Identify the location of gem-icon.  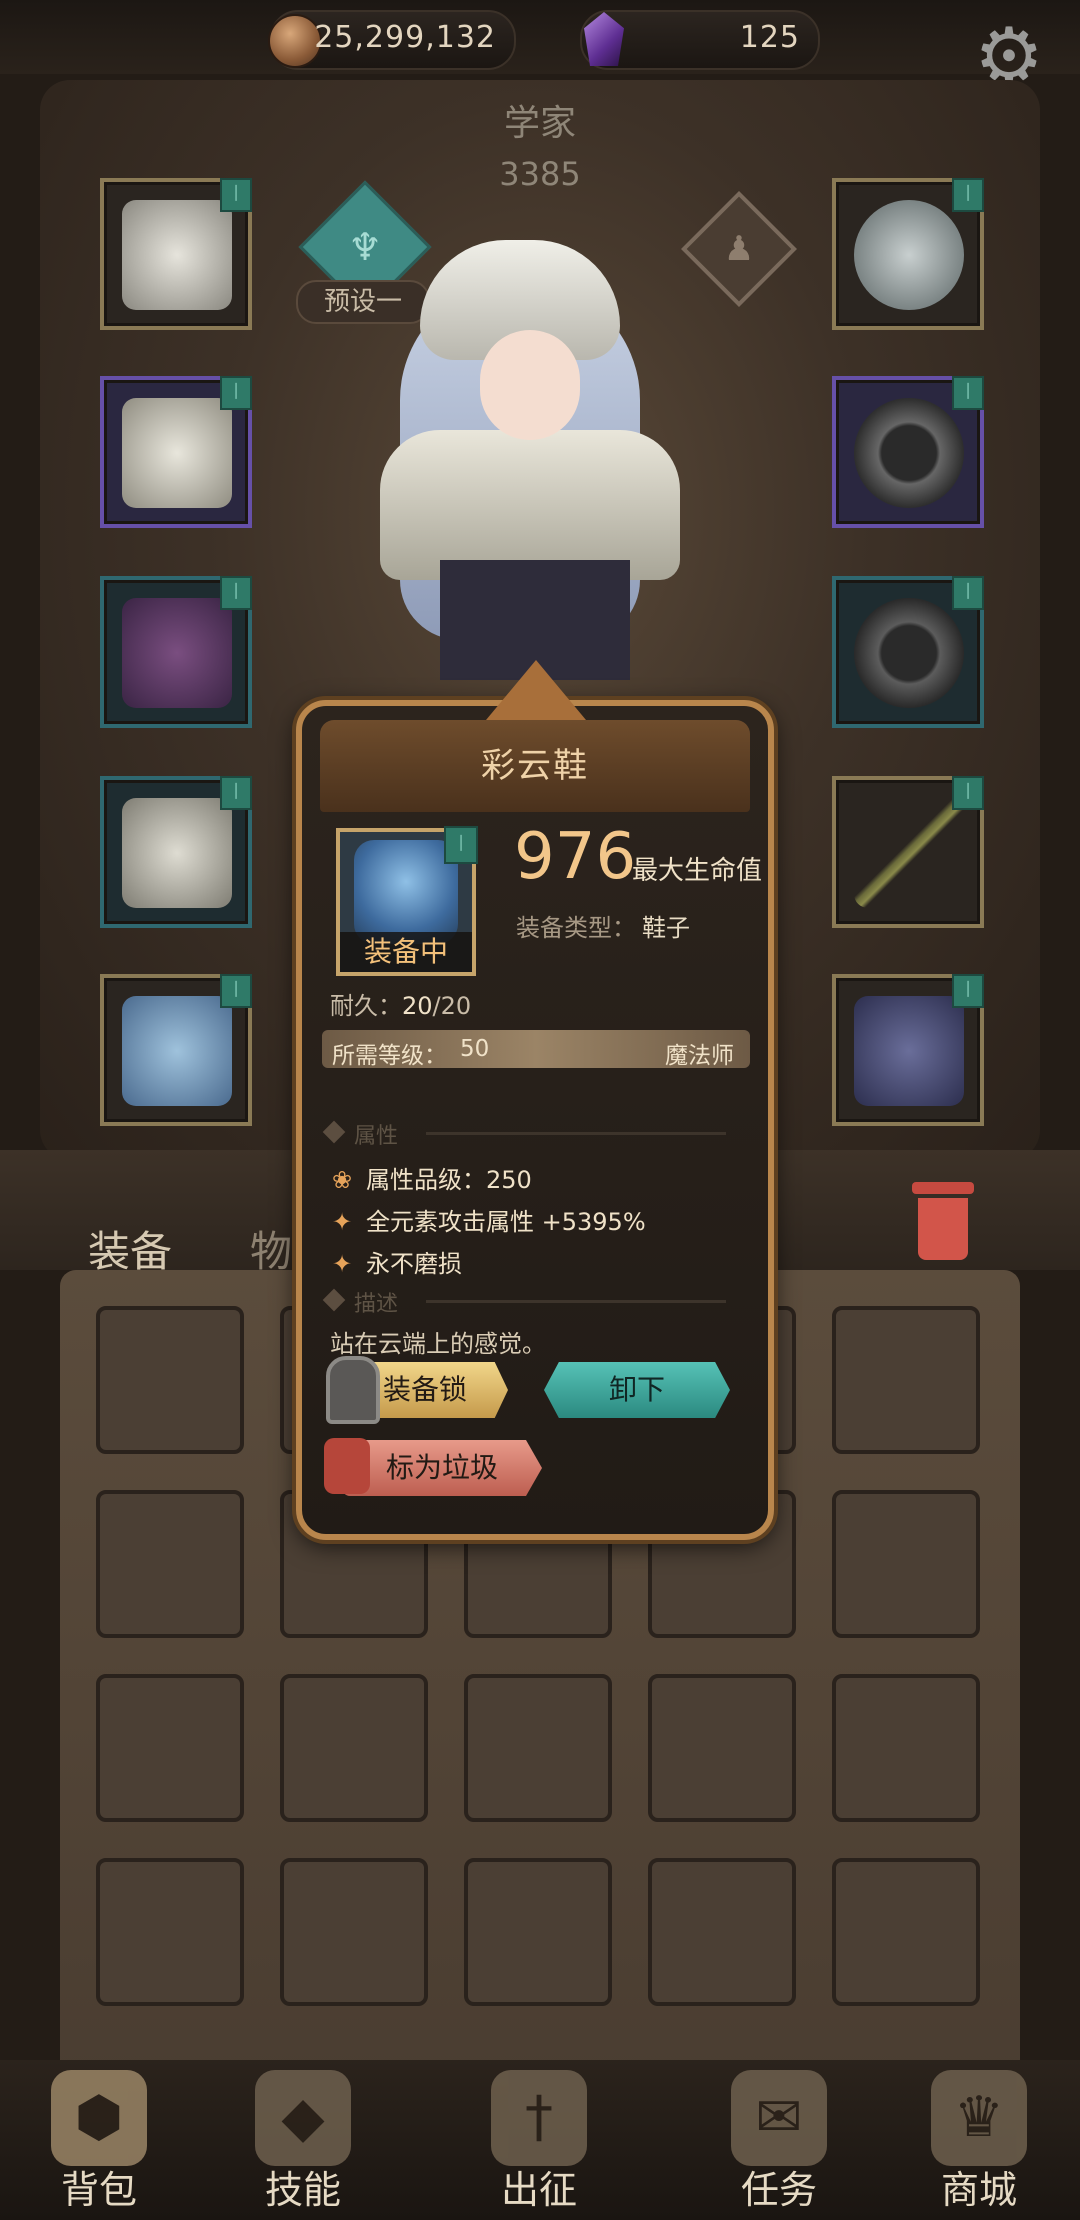
(604, 39).